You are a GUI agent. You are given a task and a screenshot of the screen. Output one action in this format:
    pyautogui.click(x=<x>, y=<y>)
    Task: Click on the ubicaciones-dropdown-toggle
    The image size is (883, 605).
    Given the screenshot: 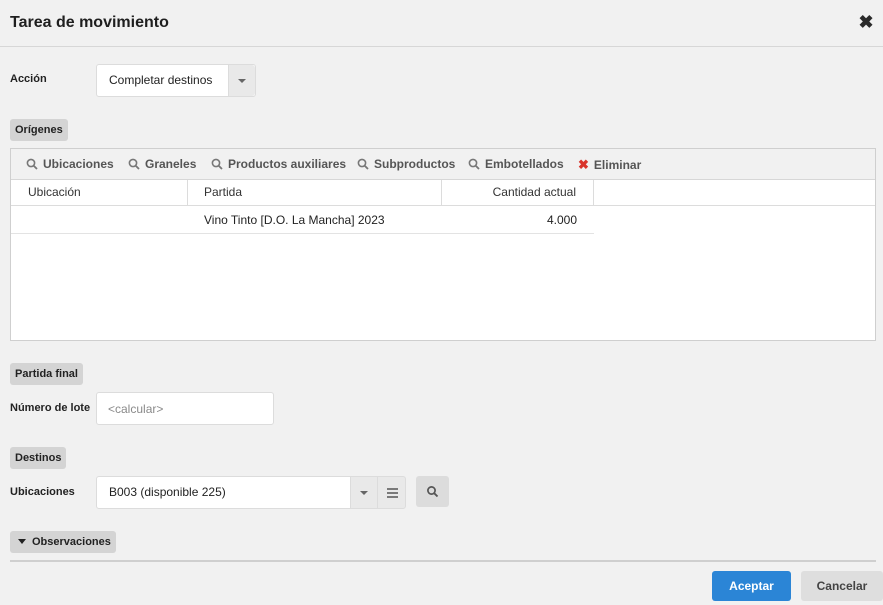 What is the action you would take?
    pyautogui.click(x=363, y=492)
    